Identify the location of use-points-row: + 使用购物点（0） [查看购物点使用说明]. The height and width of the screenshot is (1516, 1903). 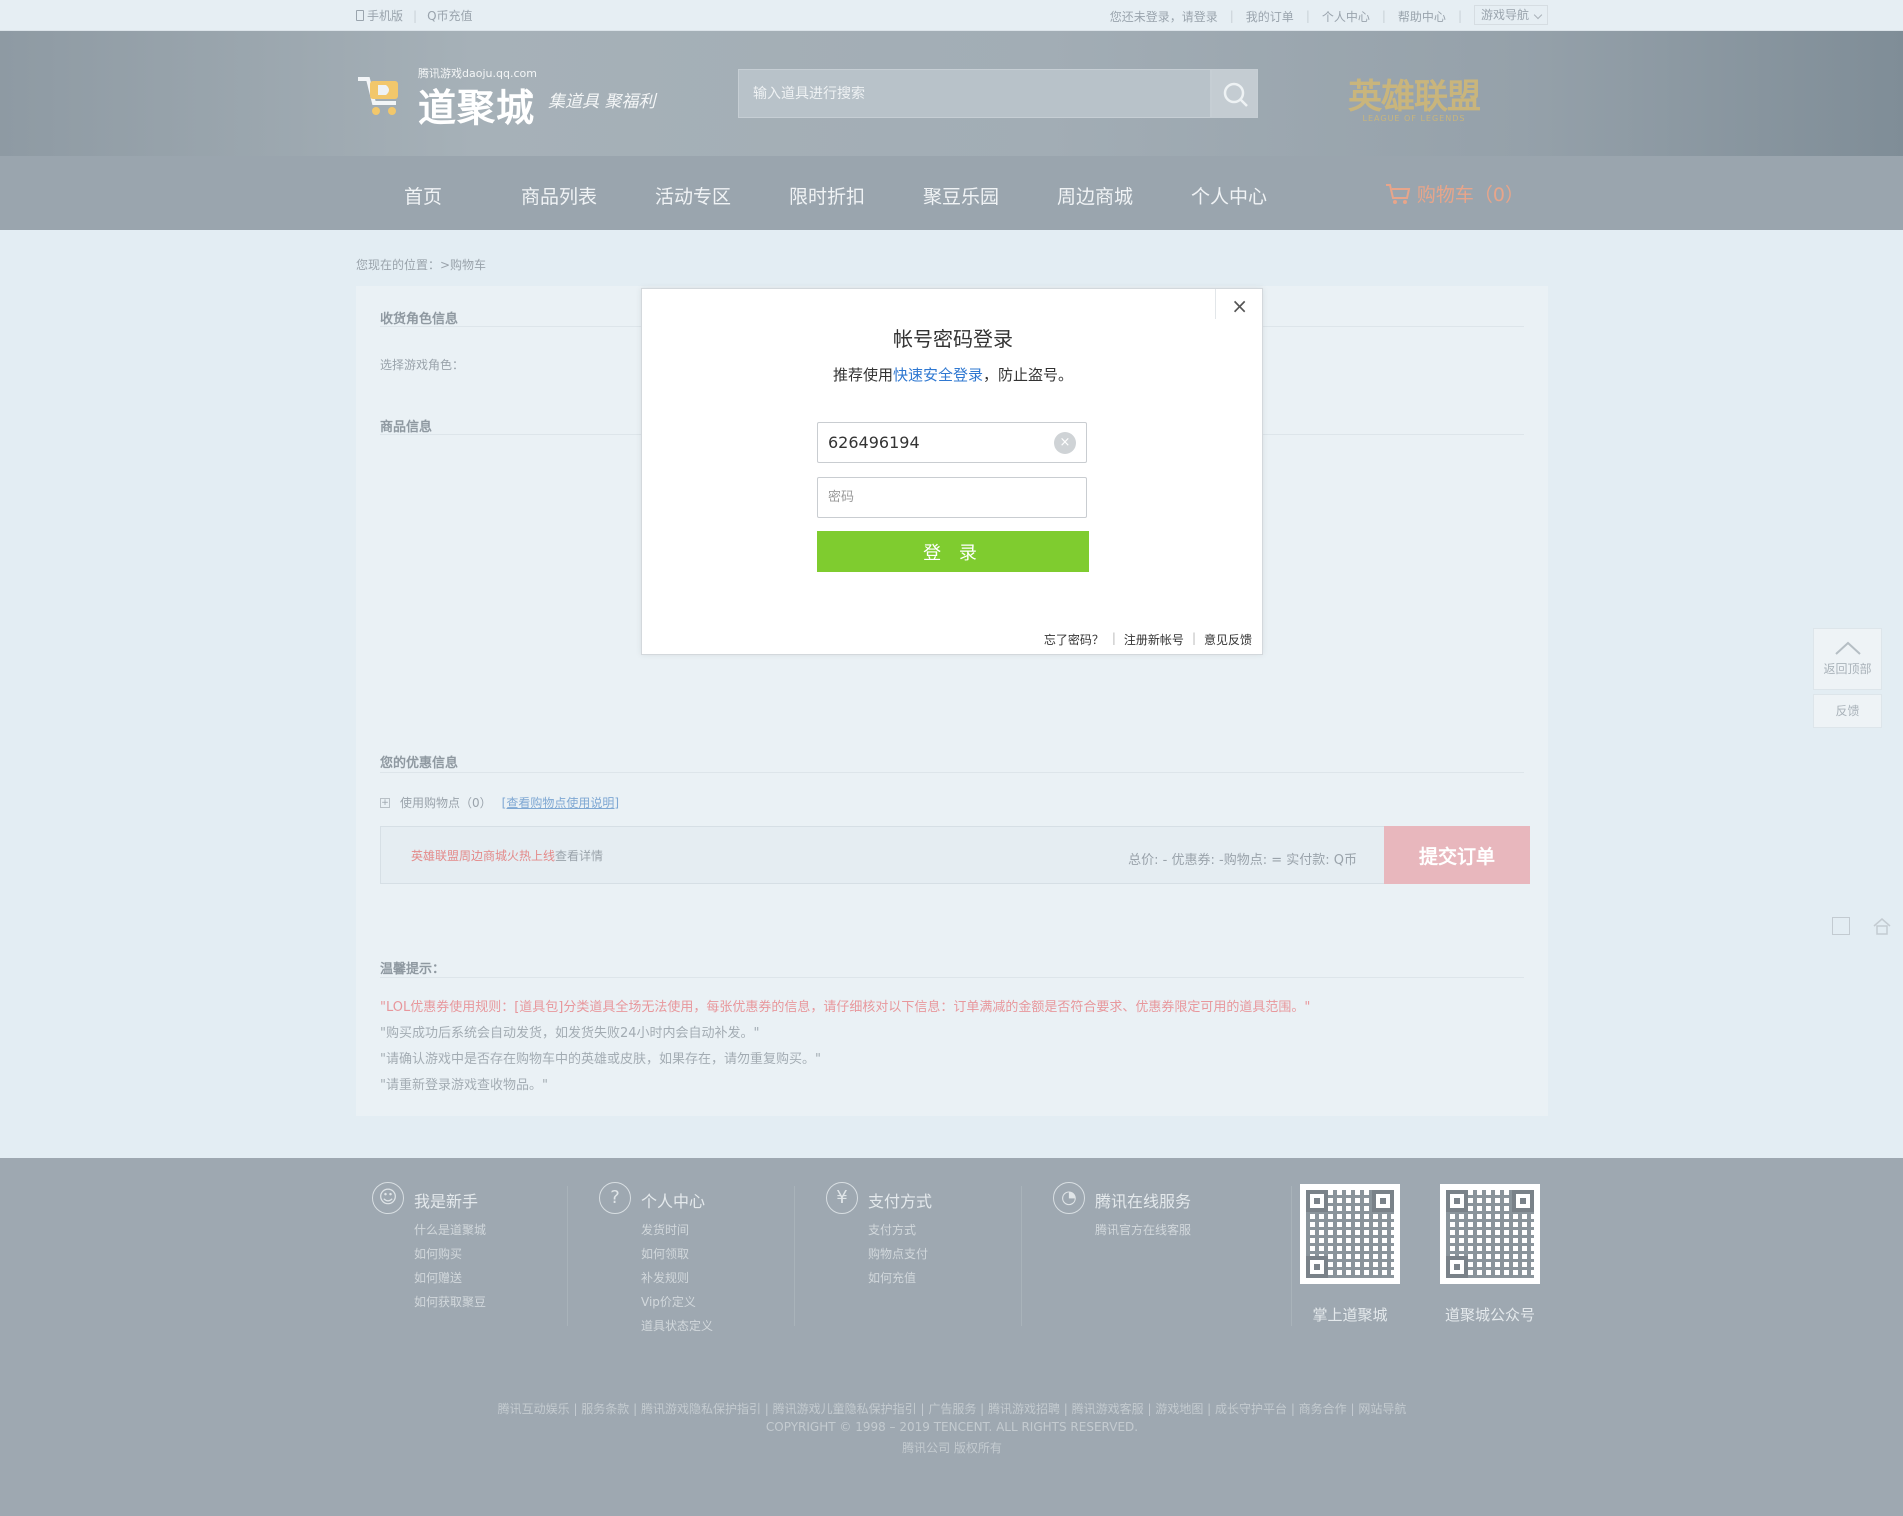
(499, 802).